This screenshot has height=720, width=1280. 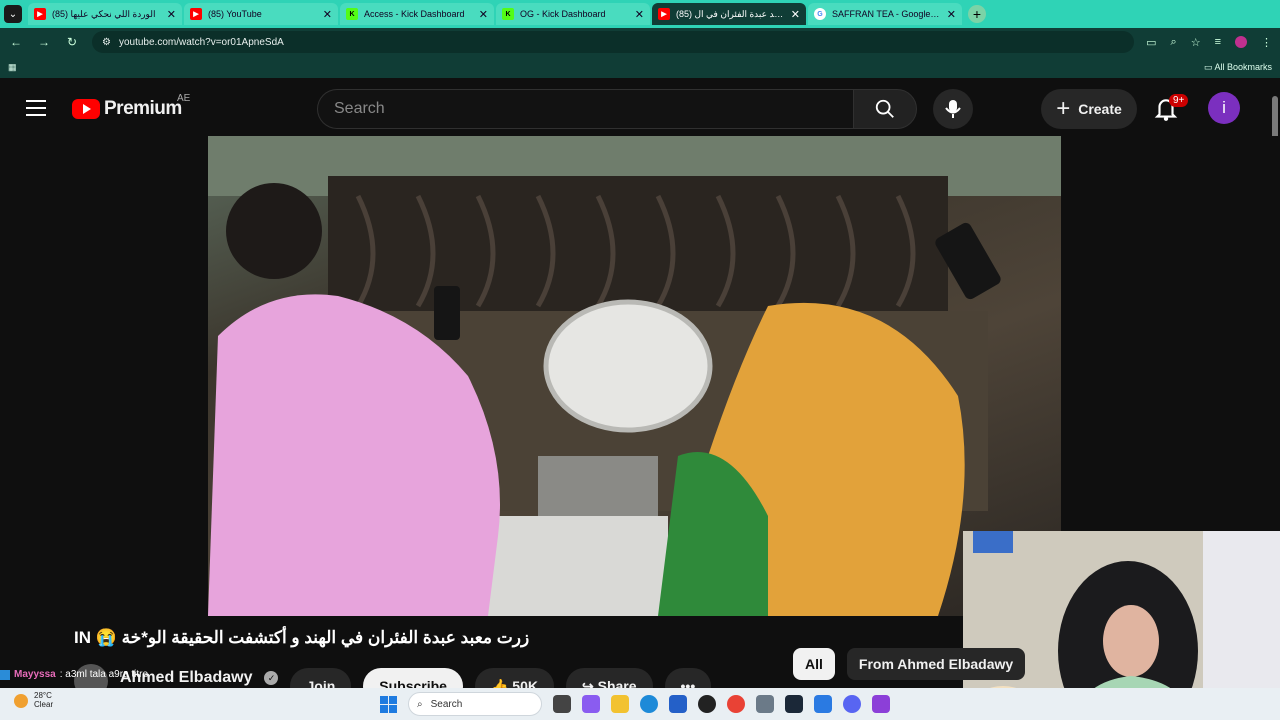 What do you see at coordinates (44, 704) in the screenshot?
I see `weather-condition: Clear` at bounding box center [44, 704].